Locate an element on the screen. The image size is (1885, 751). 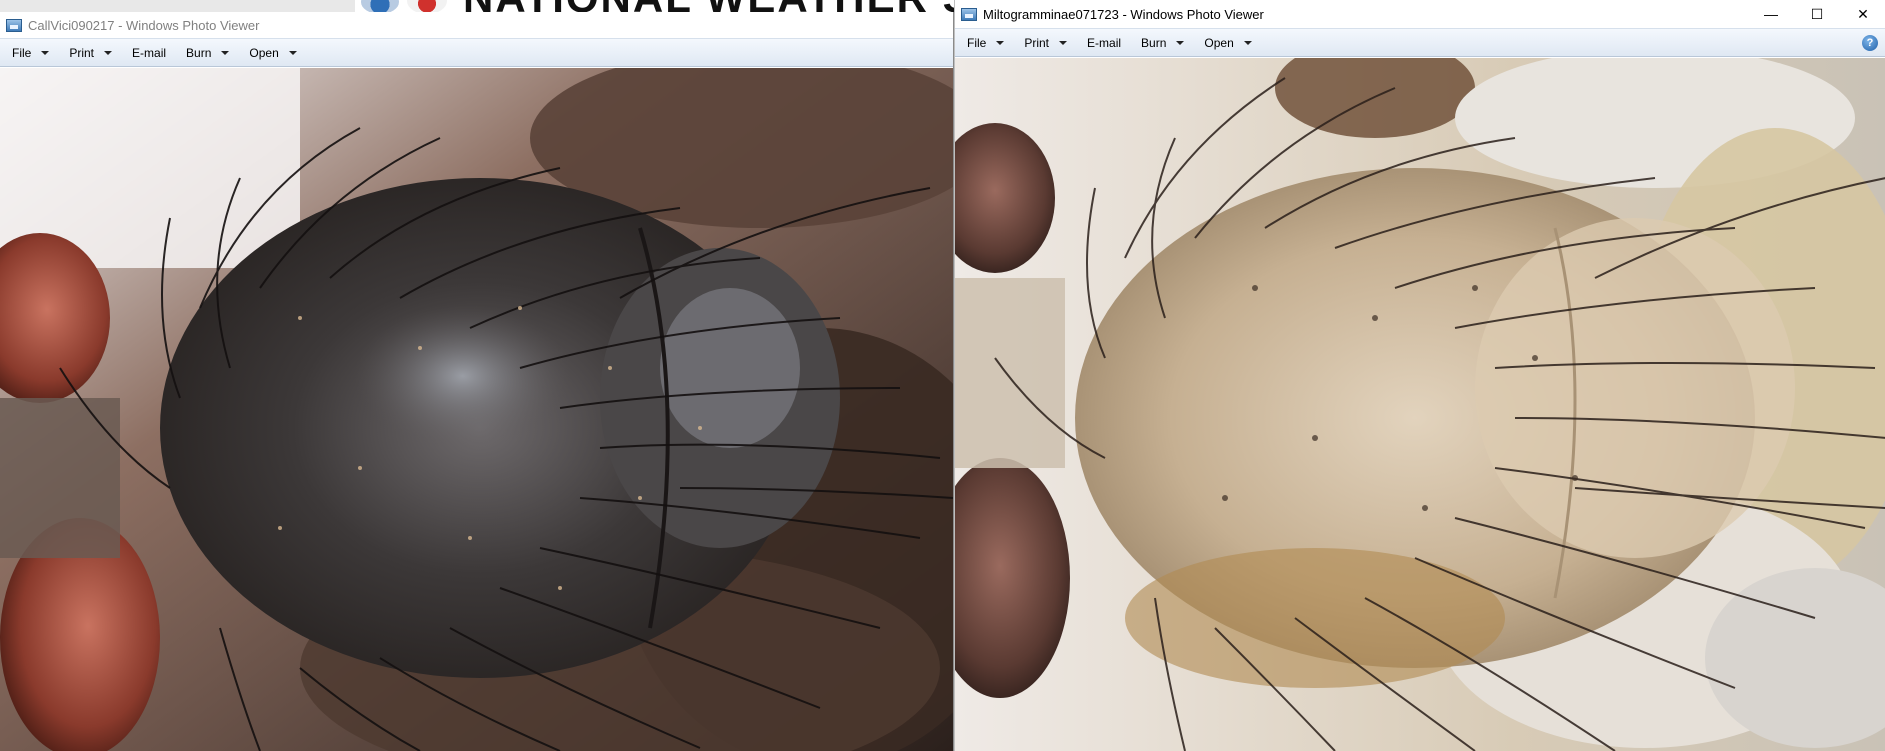
title-bar: CallVici090217 - Windows Photo Viewer — is located at coordinates (476, 25).